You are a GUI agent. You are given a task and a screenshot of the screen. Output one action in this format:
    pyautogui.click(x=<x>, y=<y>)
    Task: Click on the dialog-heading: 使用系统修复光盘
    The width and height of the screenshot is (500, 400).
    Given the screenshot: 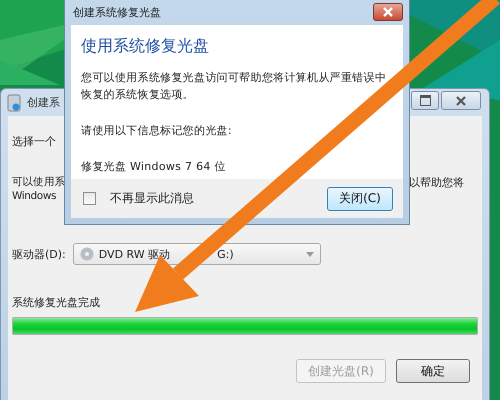 What is the action you would take?
    pyautogui.click(x=145, y=46)
    